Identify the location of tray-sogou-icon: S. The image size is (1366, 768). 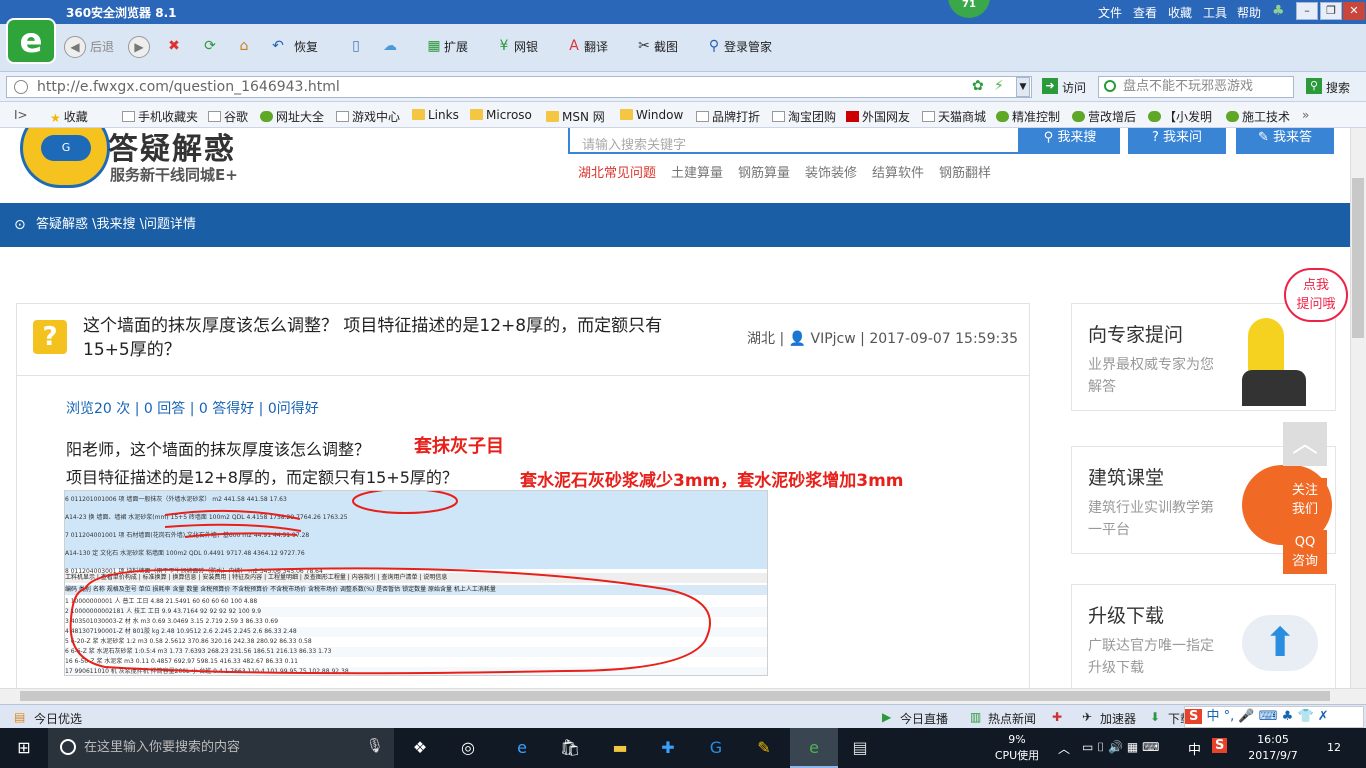
(1220, 745).